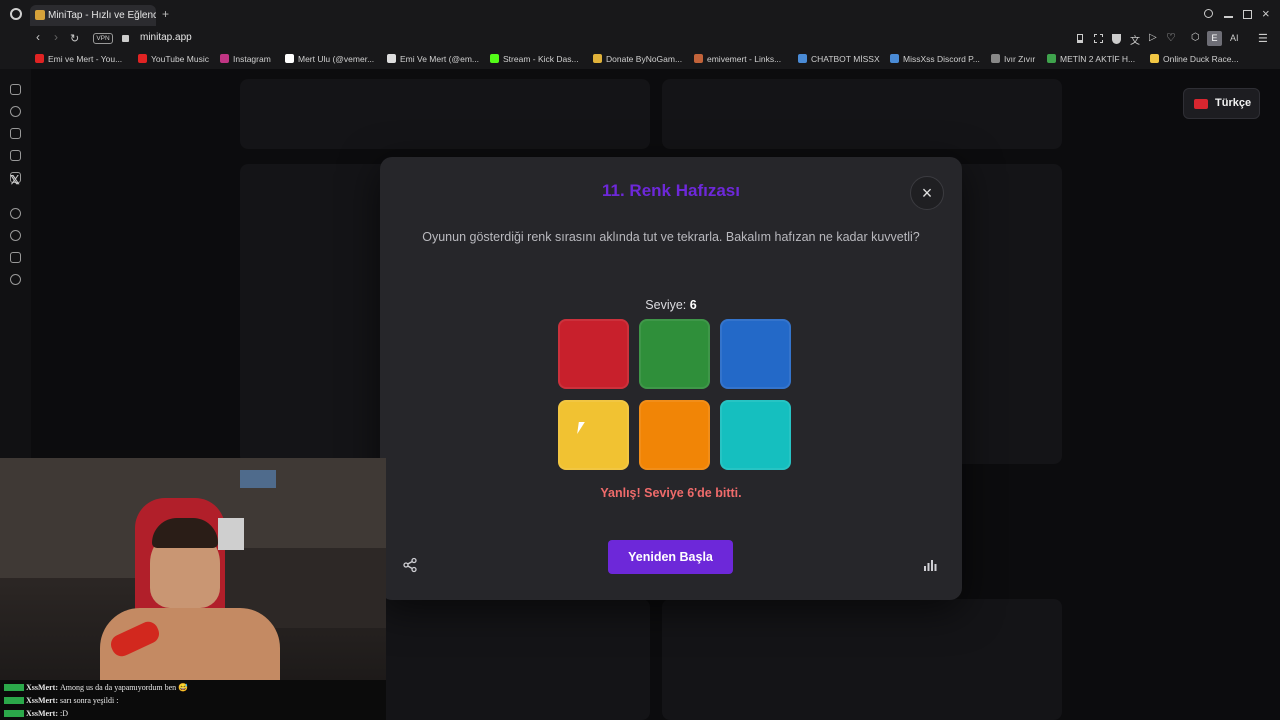 This screenshot has width=1280, height=720. What do you see at coordinates (593, 435) in the screenshot?
I see `color-button-yellow` at bounding box center [593, 435].